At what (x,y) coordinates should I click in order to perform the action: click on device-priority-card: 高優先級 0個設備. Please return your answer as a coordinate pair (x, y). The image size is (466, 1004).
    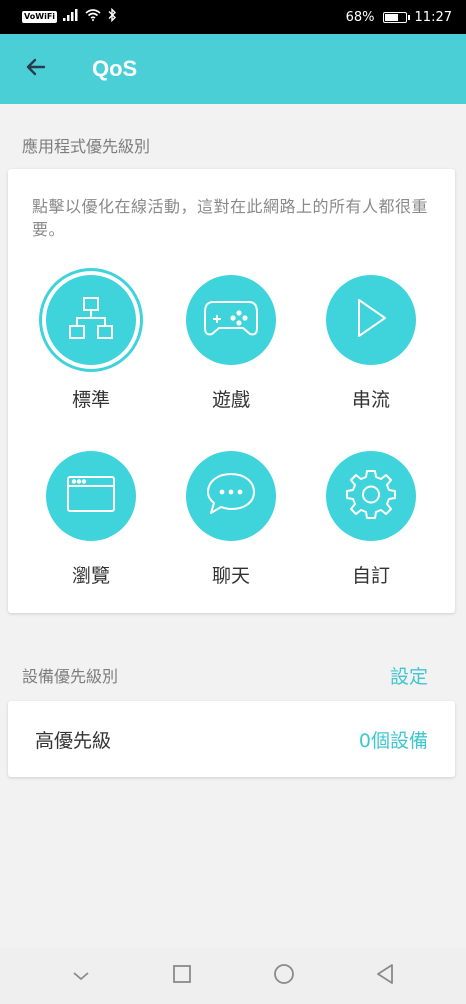
    Looking at the image, I should click on (231, 739).